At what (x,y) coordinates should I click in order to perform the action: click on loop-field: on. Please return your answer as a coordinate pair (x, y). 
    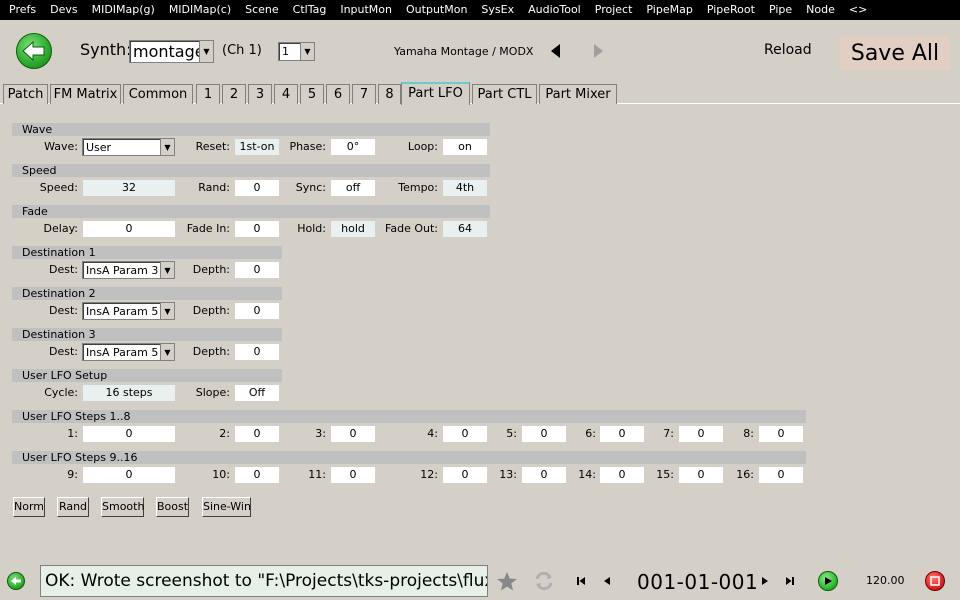
    Looking at the image, I should click on (465, 147).